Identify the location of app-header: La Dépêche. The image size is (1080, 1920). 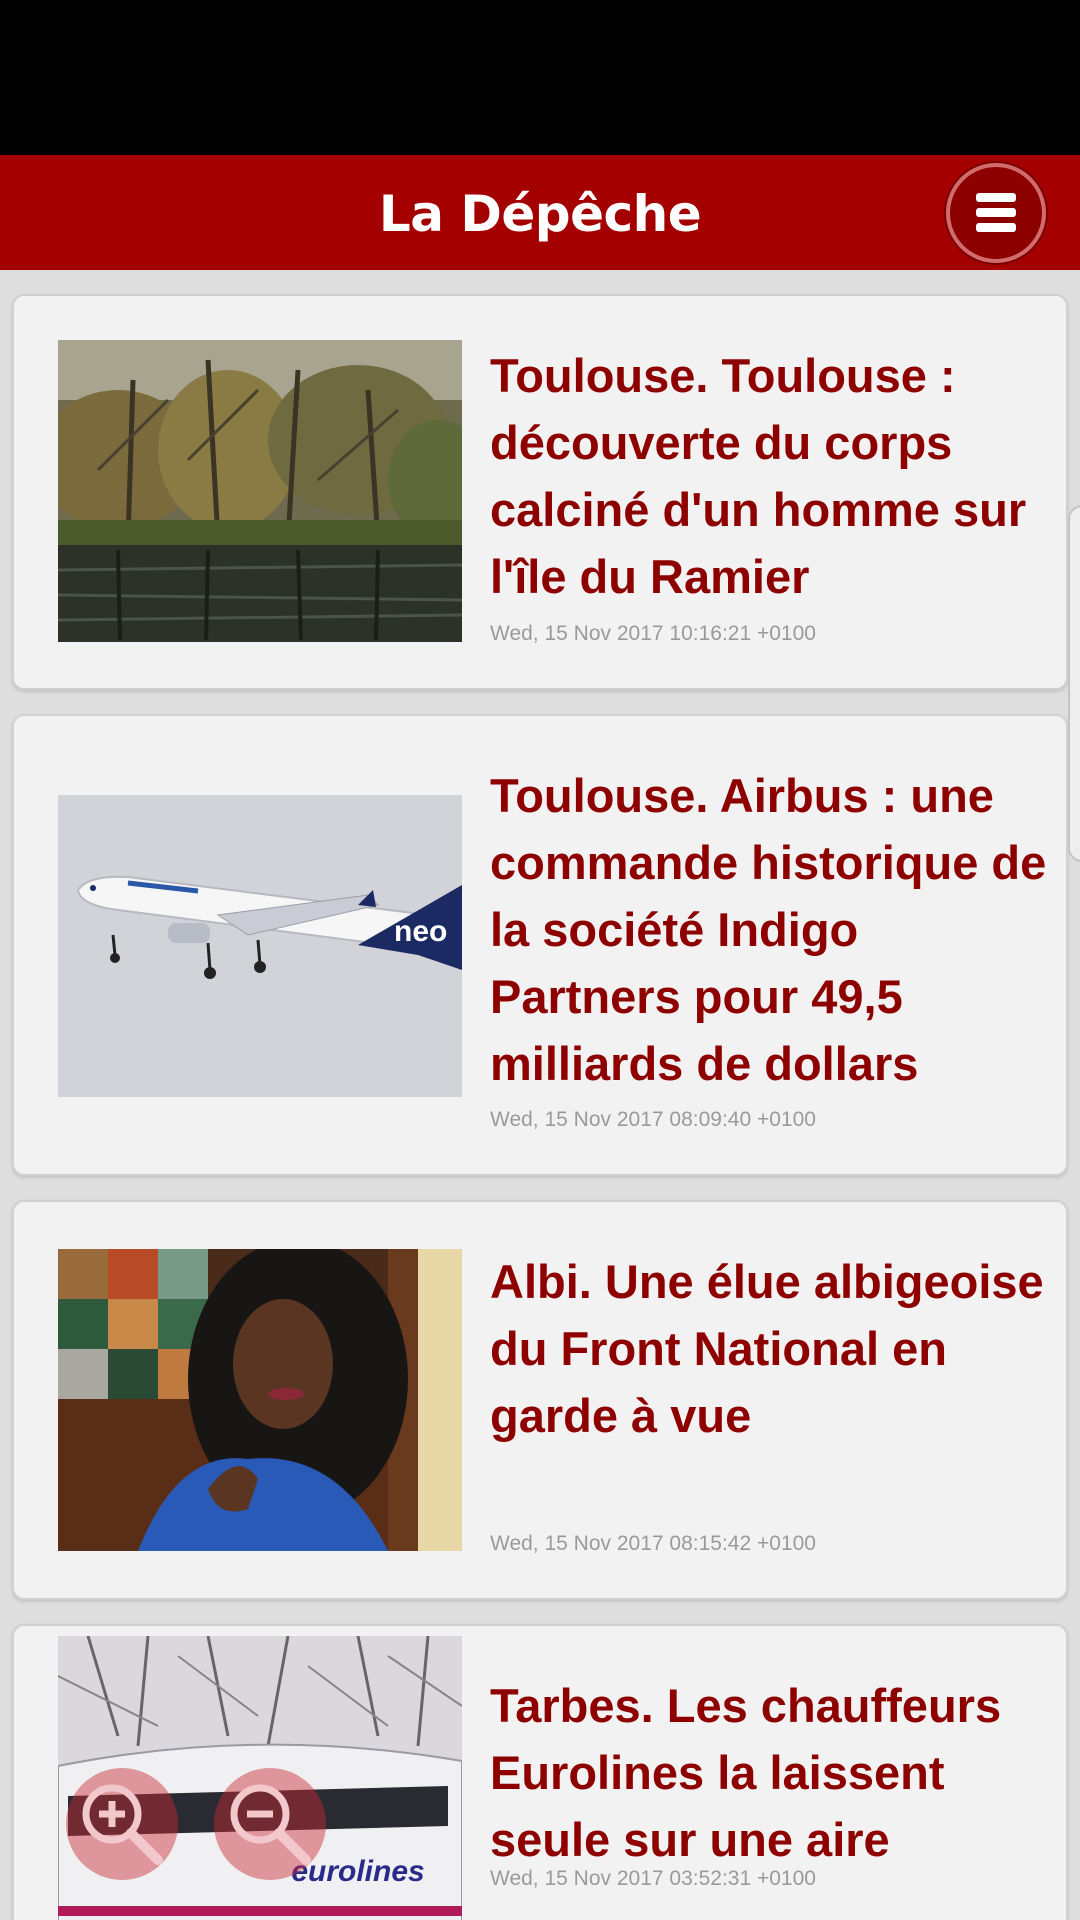
(540, 212).